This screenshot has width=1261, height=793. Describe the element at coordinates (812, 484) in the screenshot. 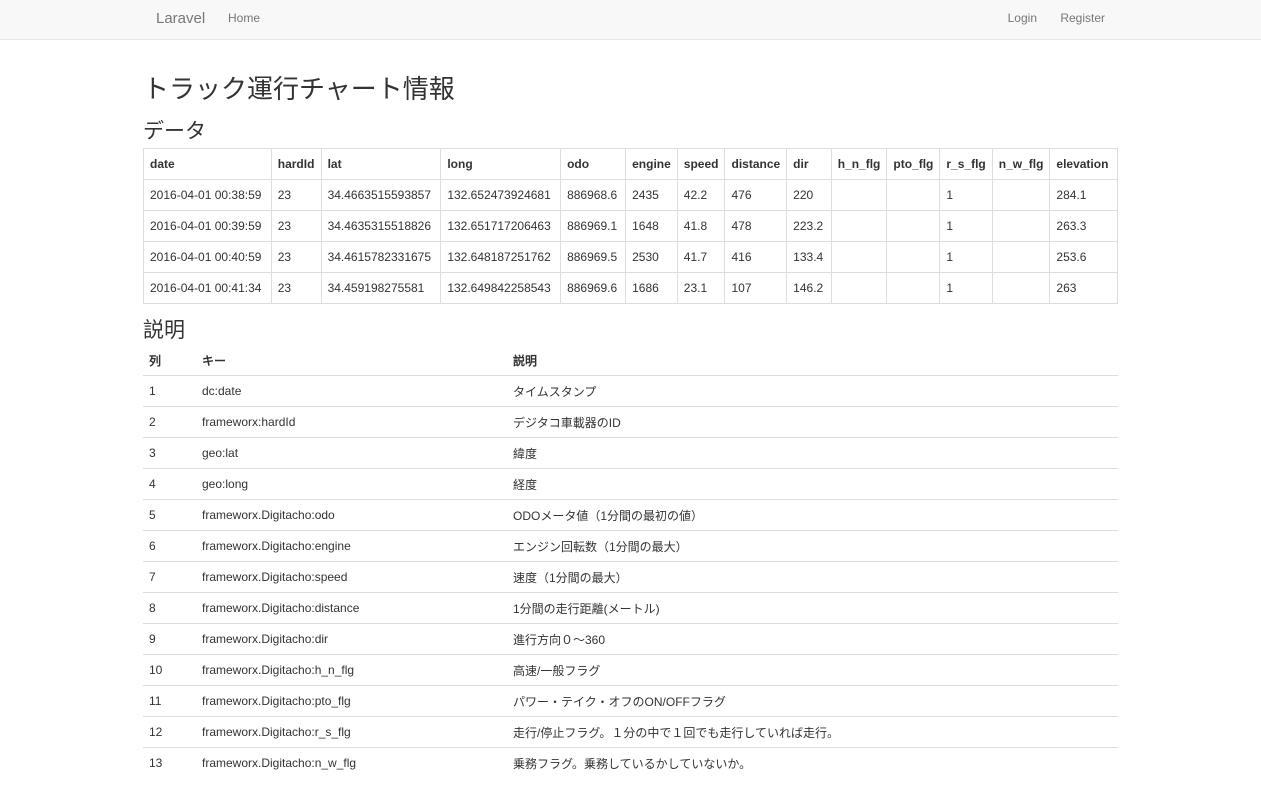

I see `description-row-cell: 経度` at that location.